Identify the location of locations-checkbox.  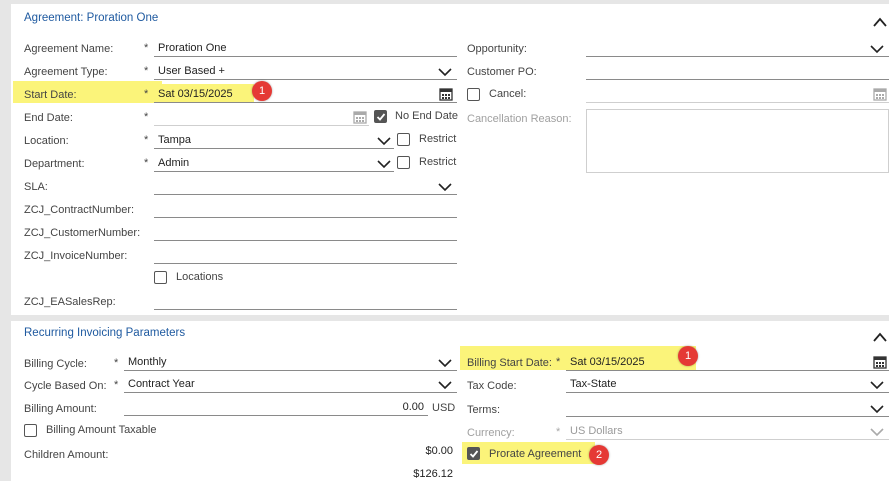
(160, 277).